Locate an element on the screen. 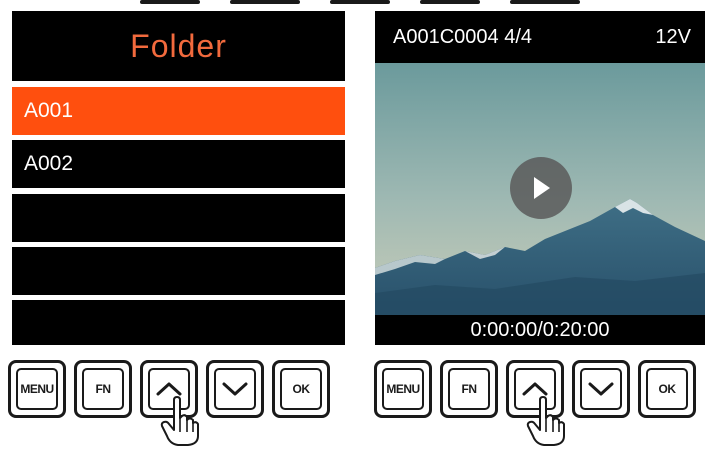  voltage-indicator: 12V is located at coordinates (673, 36).